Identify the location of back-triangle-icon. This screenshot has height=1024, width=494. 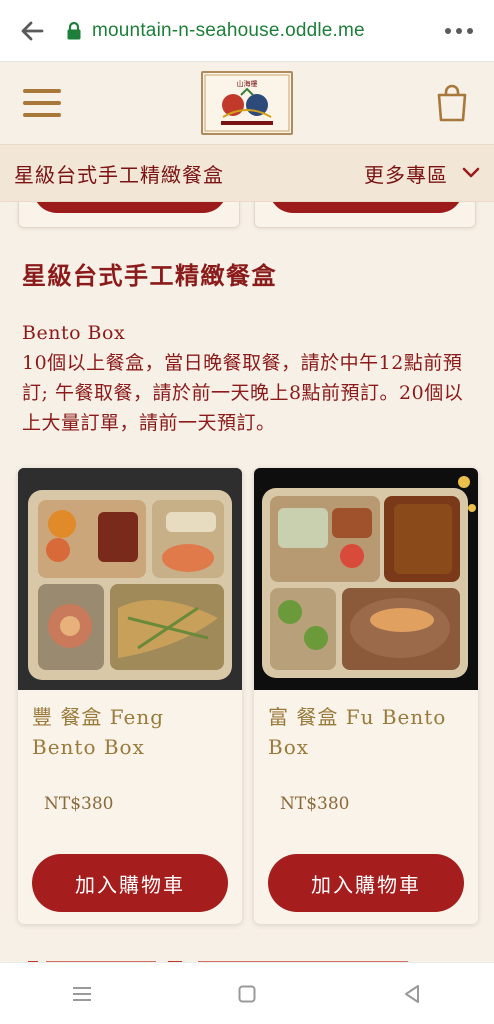
(411, 993).